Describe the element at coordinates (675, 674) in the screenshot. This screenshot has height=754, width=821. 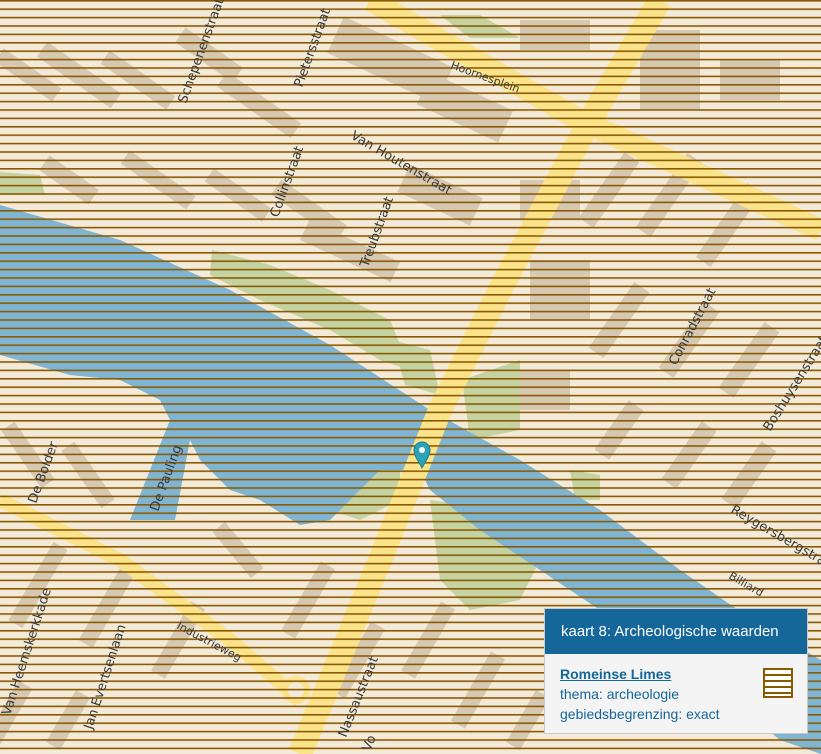
I see `info-card-title-link: Romeinse Limes` at that location.